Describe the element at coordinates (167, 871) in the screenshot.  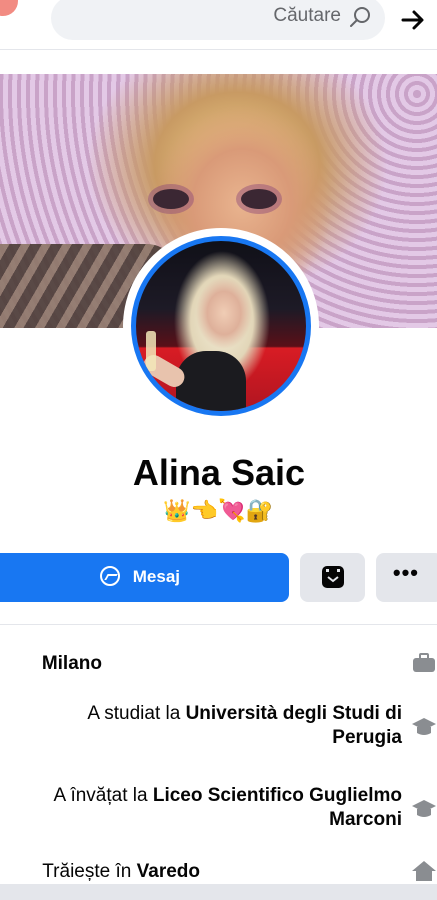
I see `city-name: Varedo` at that location.